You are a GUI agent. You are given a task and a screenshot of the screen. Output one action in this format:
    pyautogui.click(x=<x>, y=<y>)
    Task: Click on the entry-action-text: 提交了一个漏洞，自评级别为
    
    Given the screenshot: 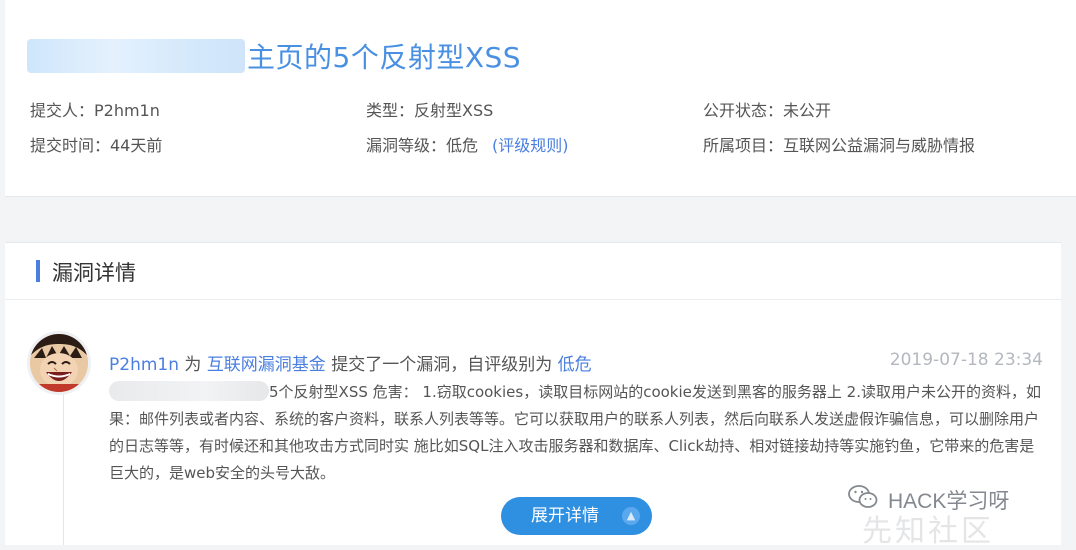 What is the action you would take?
    pyautogui.click(x=442, y=365)
    